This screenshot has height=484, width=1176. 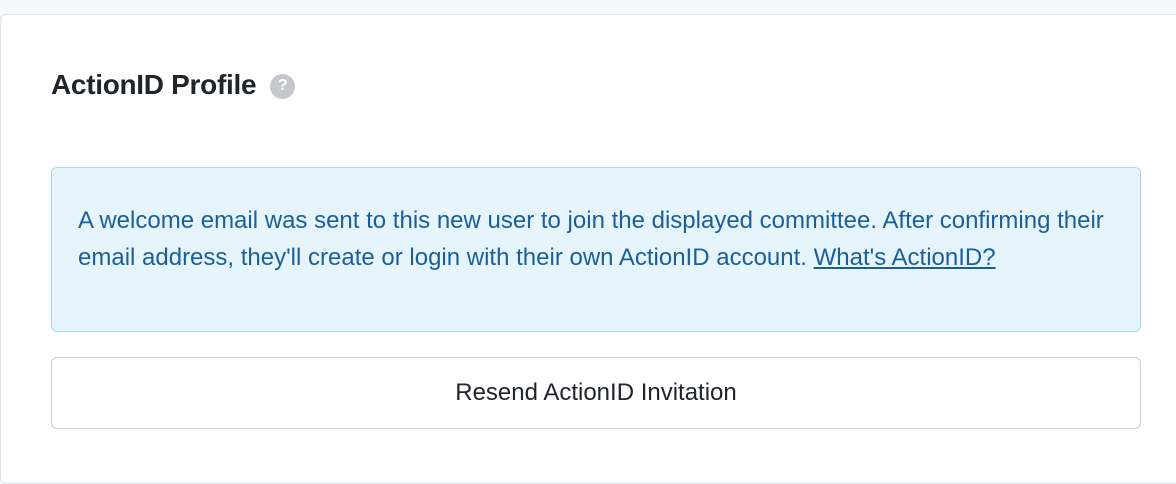 What do you see at coordinates (905, 257) in the screenshot?
I see `whats-actionid-link: What's ActionID?` at bounding box center [905, 257].